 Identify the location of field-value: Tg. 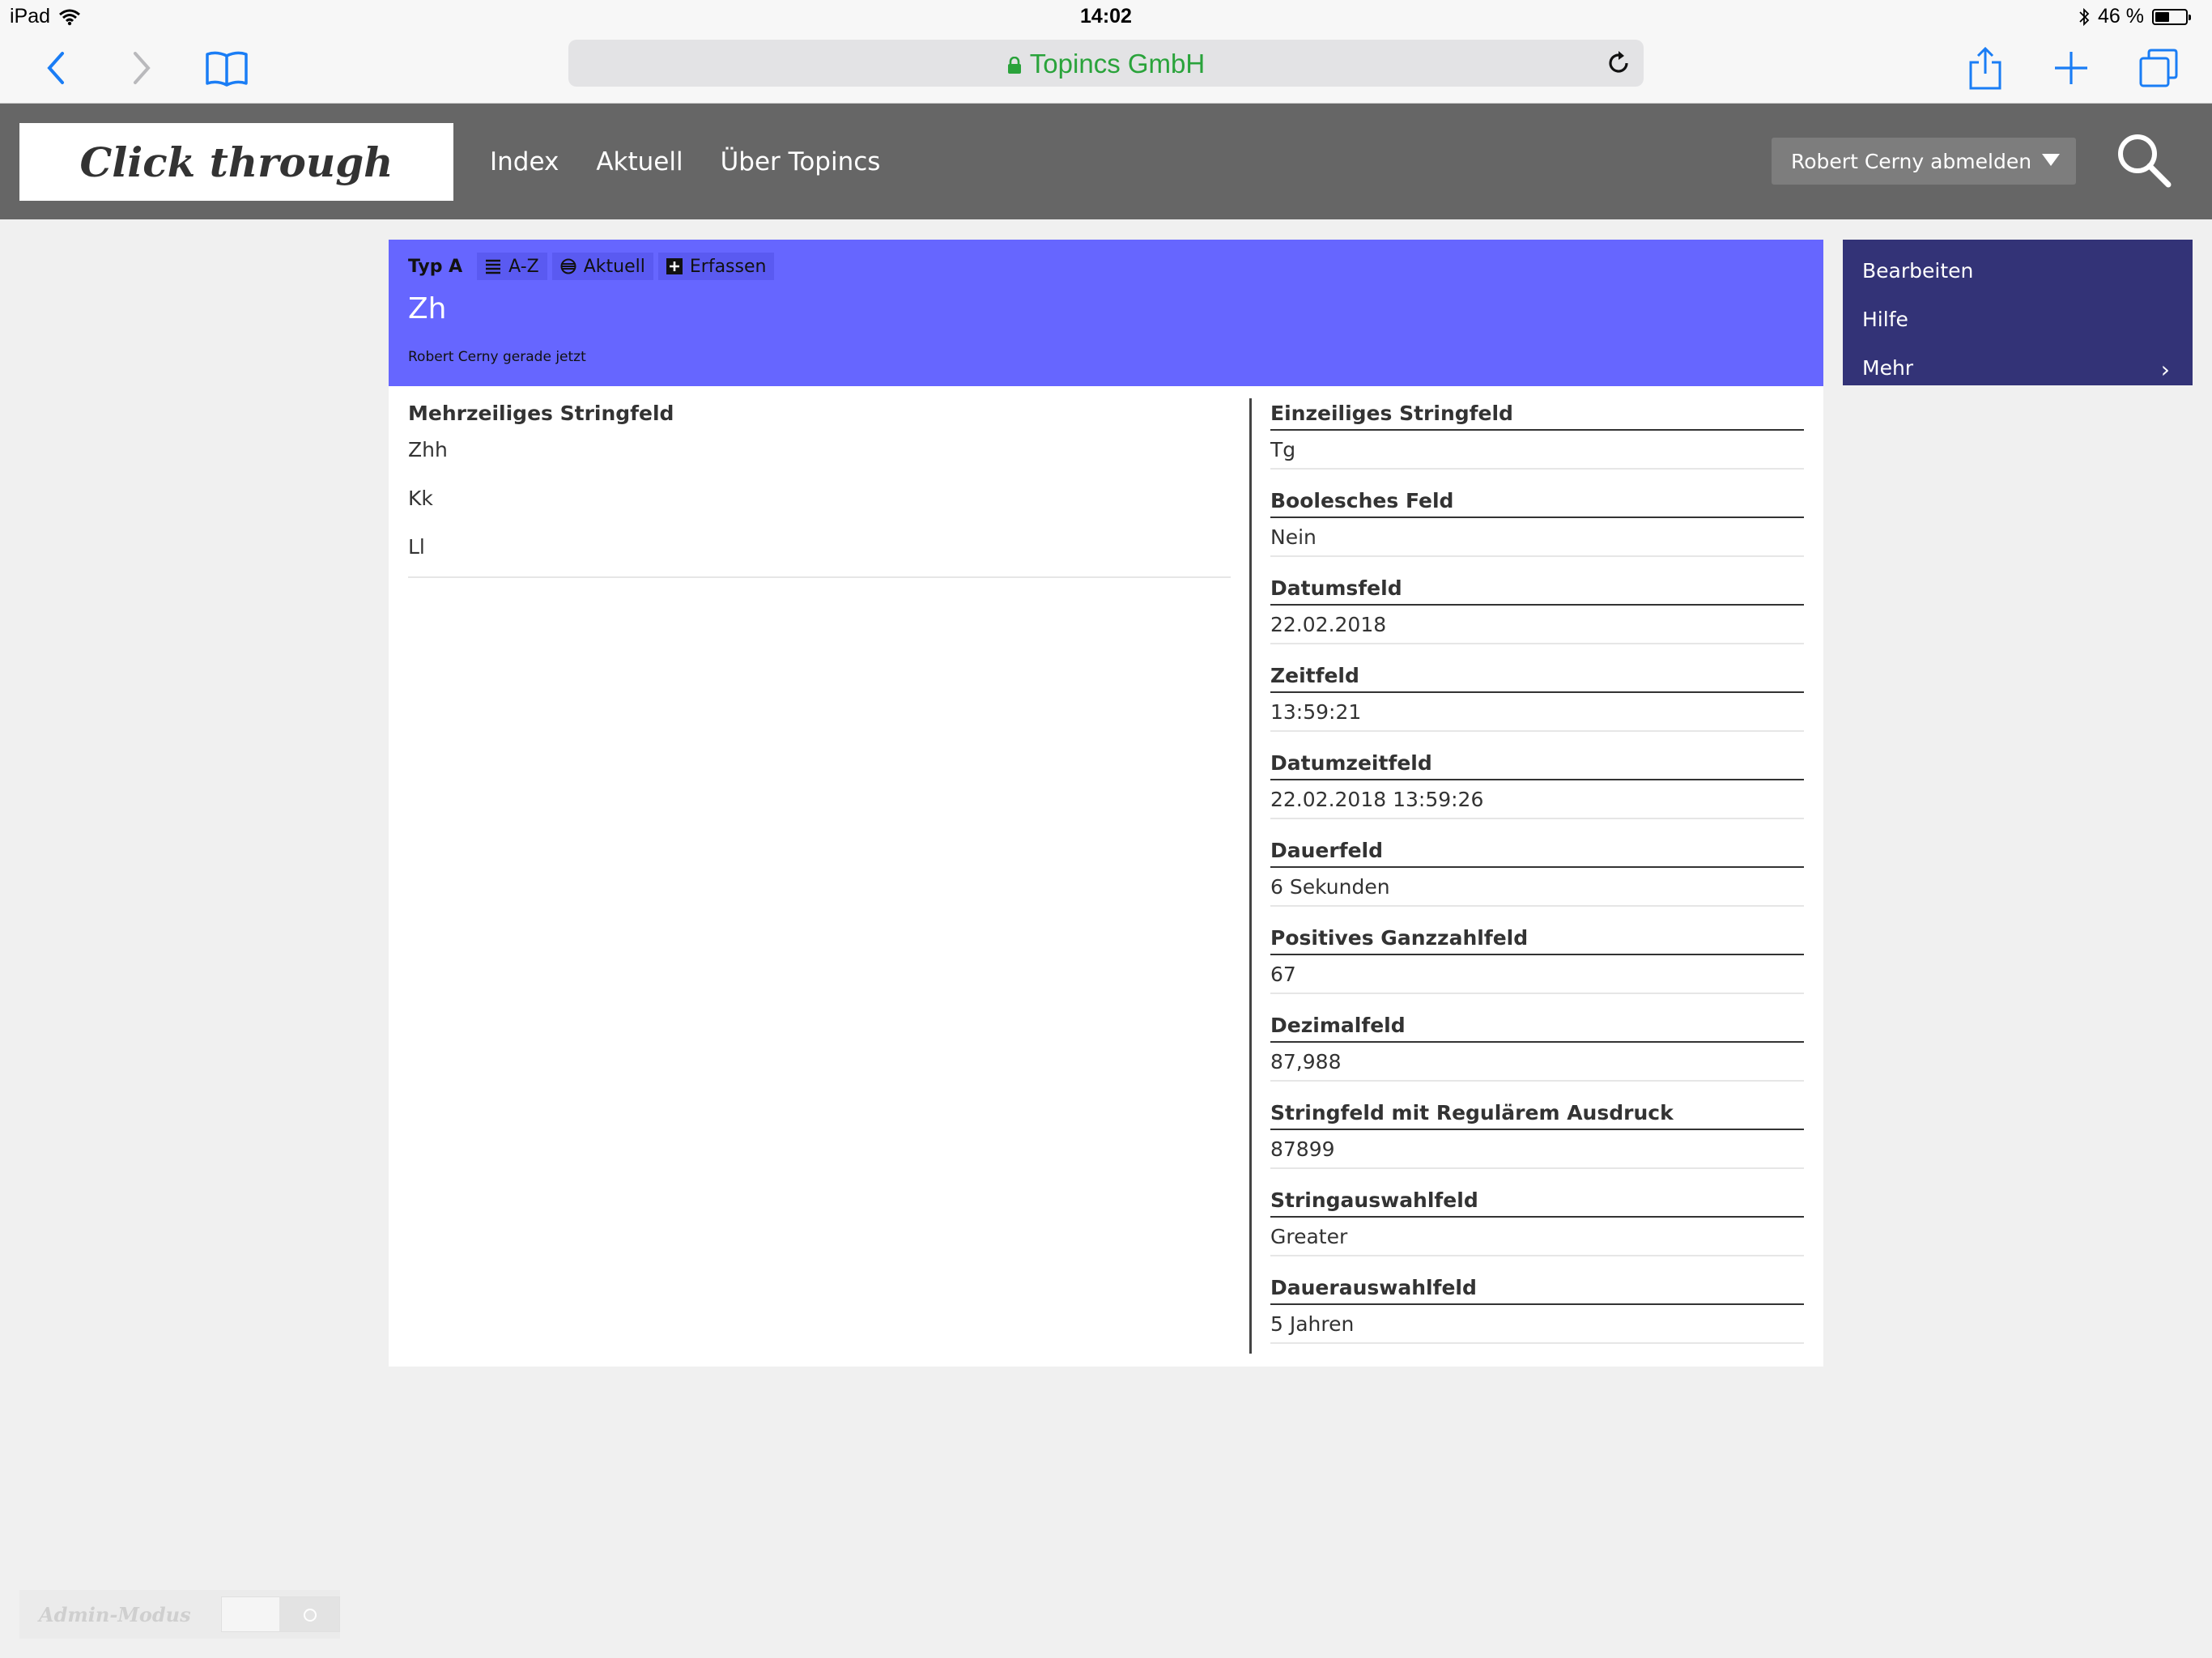
(1537, 450).